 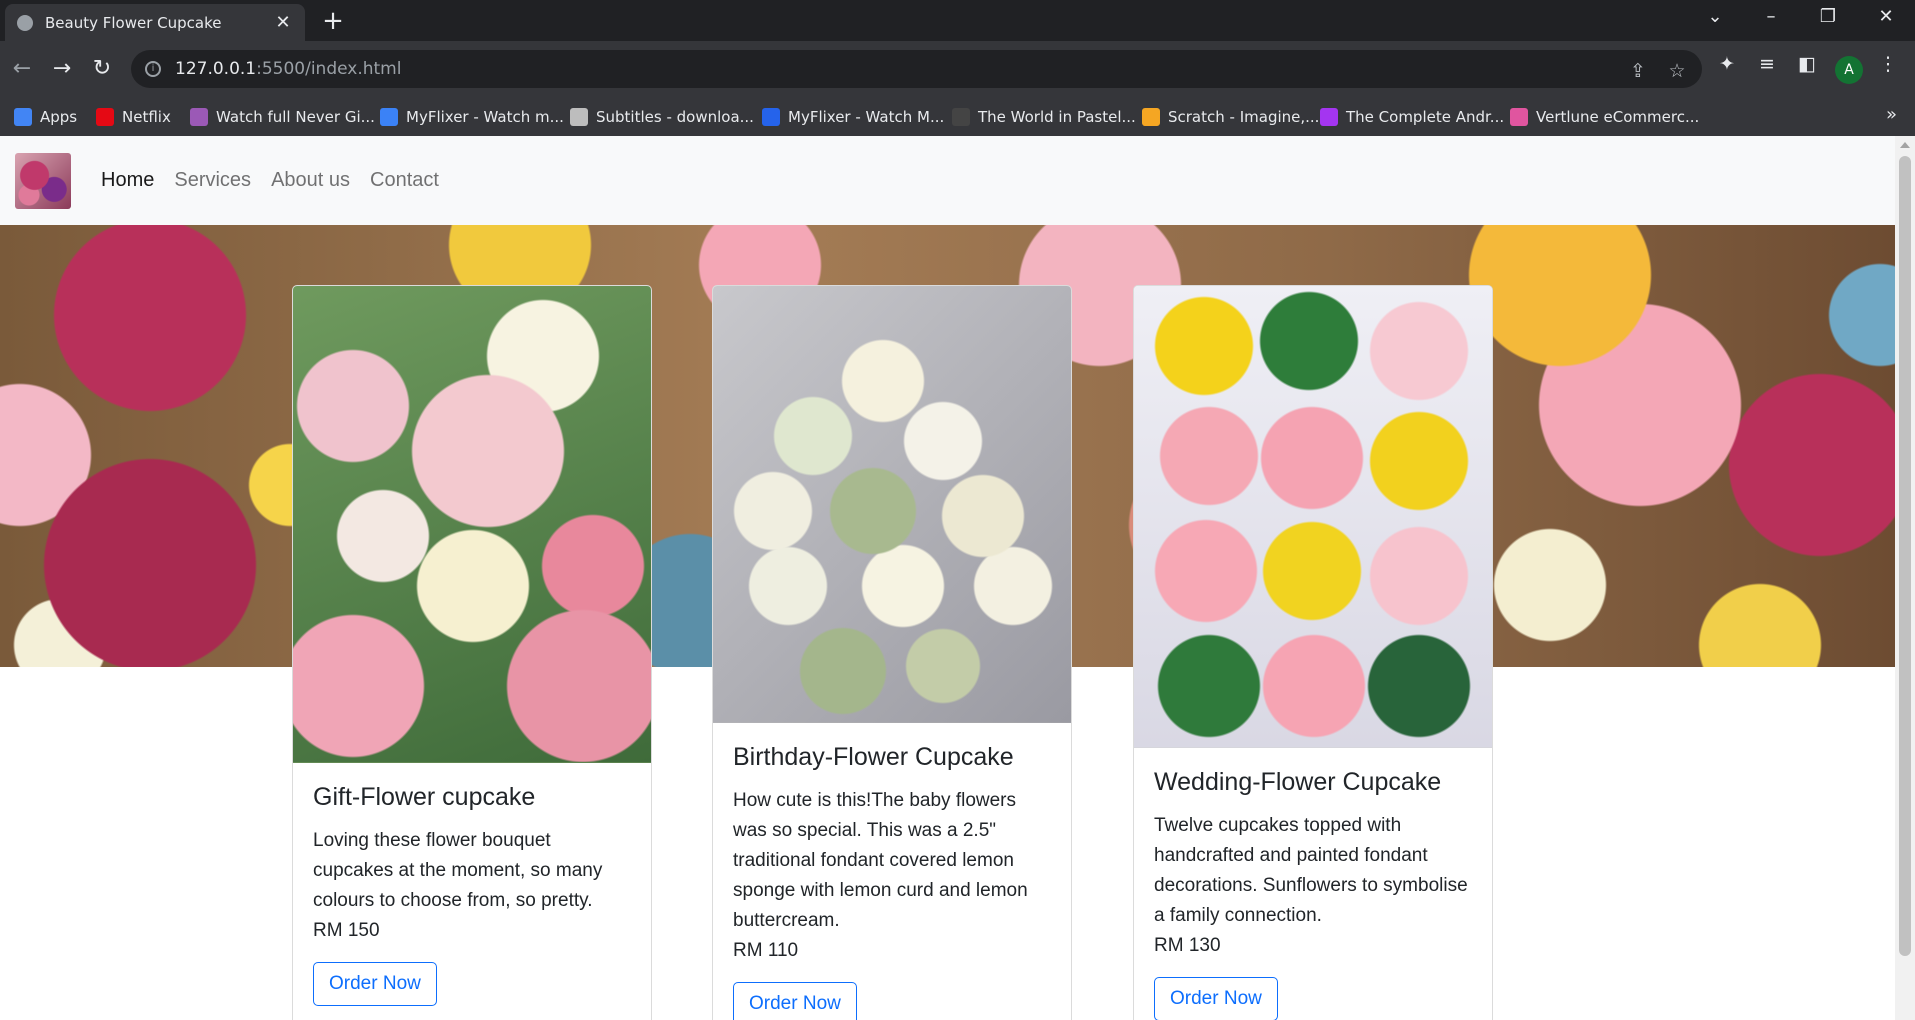 I want to click on page-scrollbar, so click(x=1905, y=578).